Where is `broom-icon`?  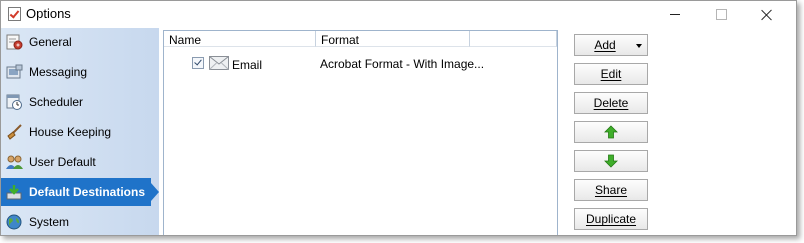
broom-icon is located at coordinates (14, 132).